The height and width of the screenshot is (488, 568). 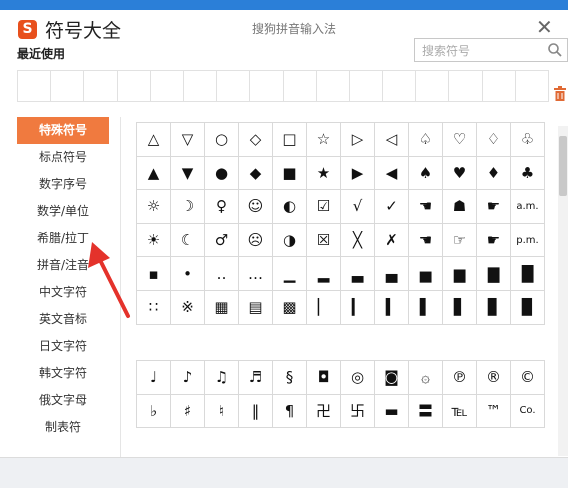 What do you see at coordinates (426, 240) in the screenshot?
I see `symbol-cell: ☚` at bounding box center [426, 240].